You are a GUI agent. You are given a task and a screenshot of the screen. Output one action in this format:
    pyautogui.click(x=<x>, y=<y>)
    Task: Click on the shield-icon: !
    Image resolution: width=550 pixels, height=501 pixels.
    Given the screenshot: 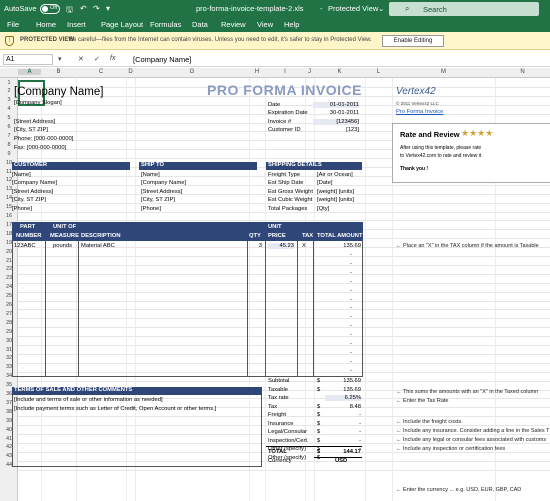 What is the action you would take?
    pyautogui.click(x=9, y=41)
    